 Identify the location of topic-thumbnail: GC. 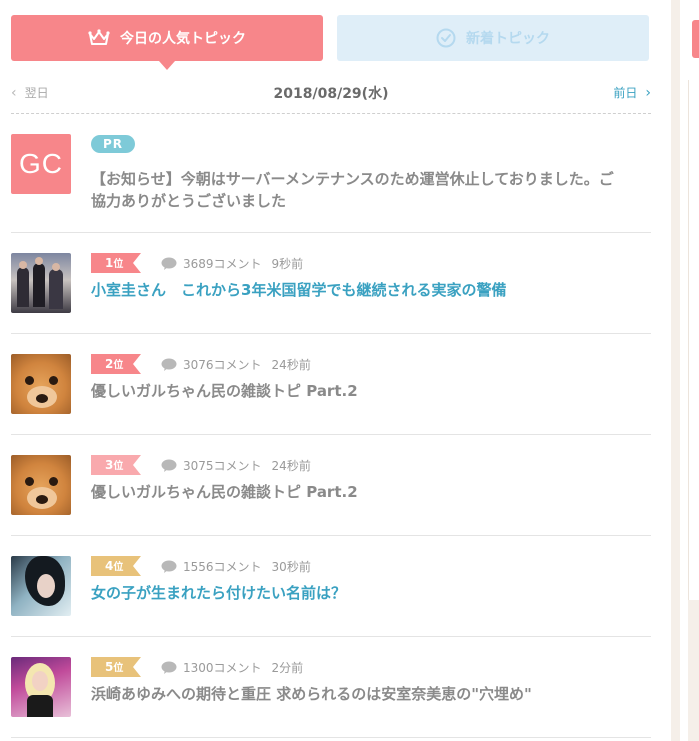
(41, 164).